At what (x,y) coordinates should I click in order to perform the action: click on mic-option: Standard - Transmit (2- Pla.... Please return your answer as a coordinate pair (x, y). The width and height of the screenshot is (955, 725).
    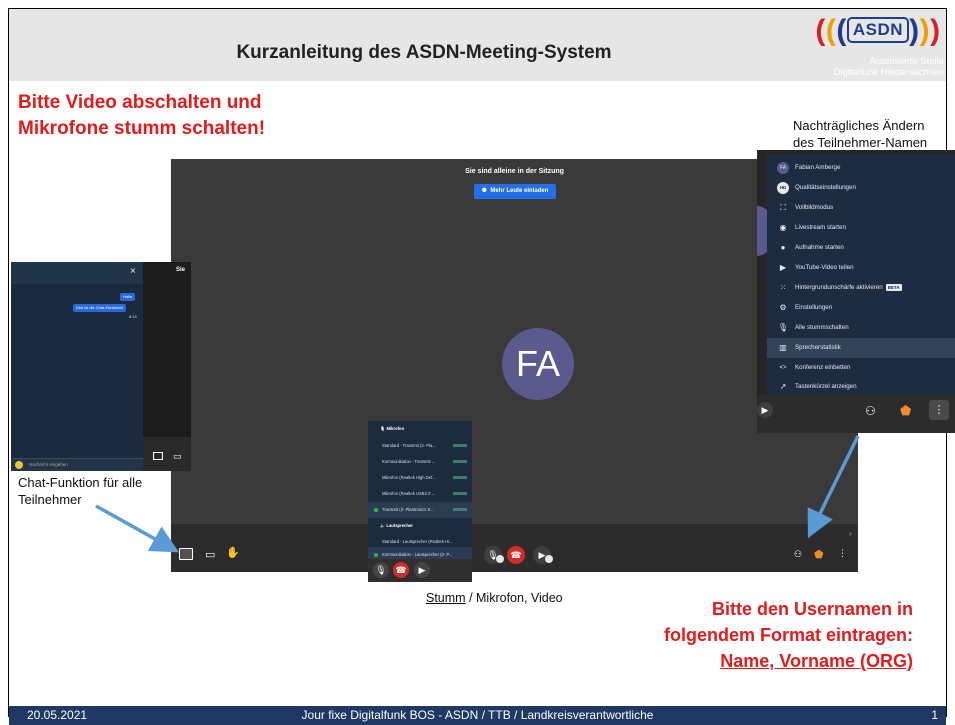
    Looking at the image, I should click on (420, 446).